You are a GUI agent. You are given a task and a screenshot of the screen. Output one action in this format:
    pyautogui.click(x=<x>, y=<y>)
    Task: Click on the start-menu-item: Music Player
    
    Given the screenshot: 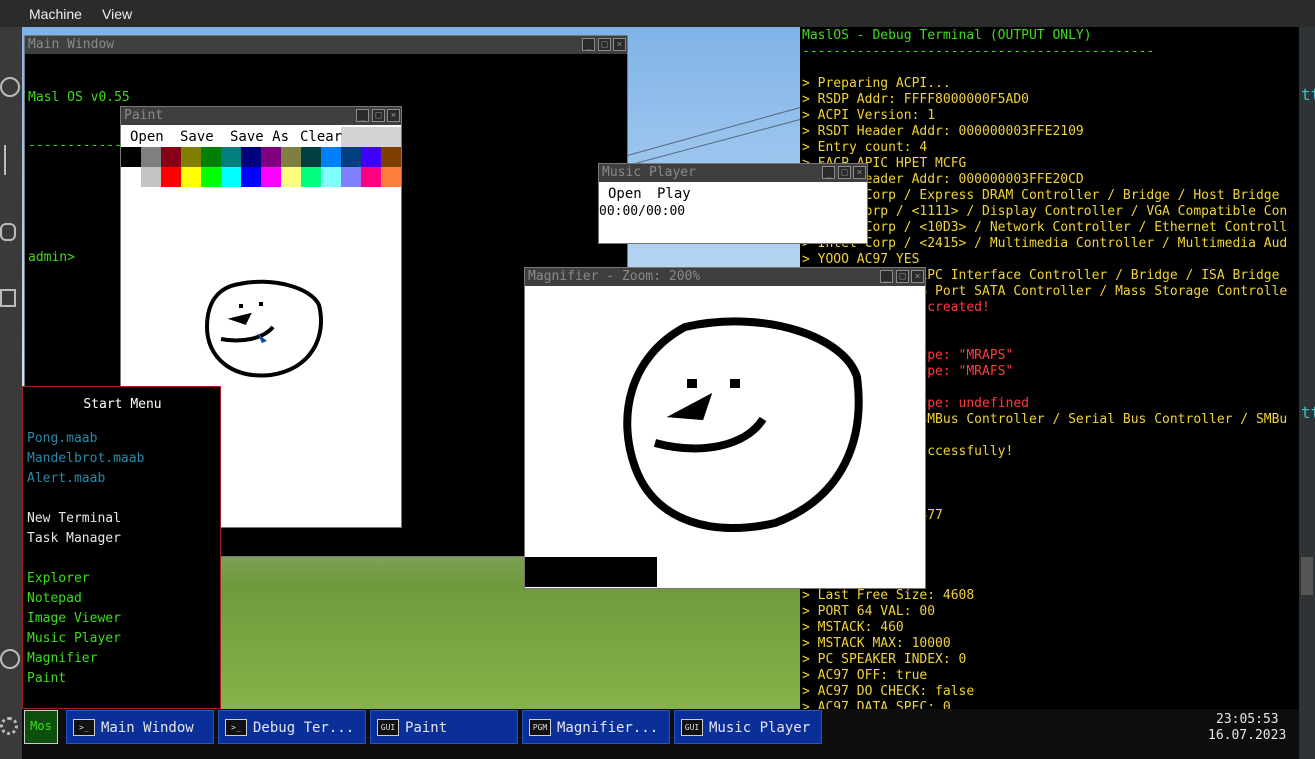 What is the action you would take?
    pyautogui.click(x=85, y=639)
    